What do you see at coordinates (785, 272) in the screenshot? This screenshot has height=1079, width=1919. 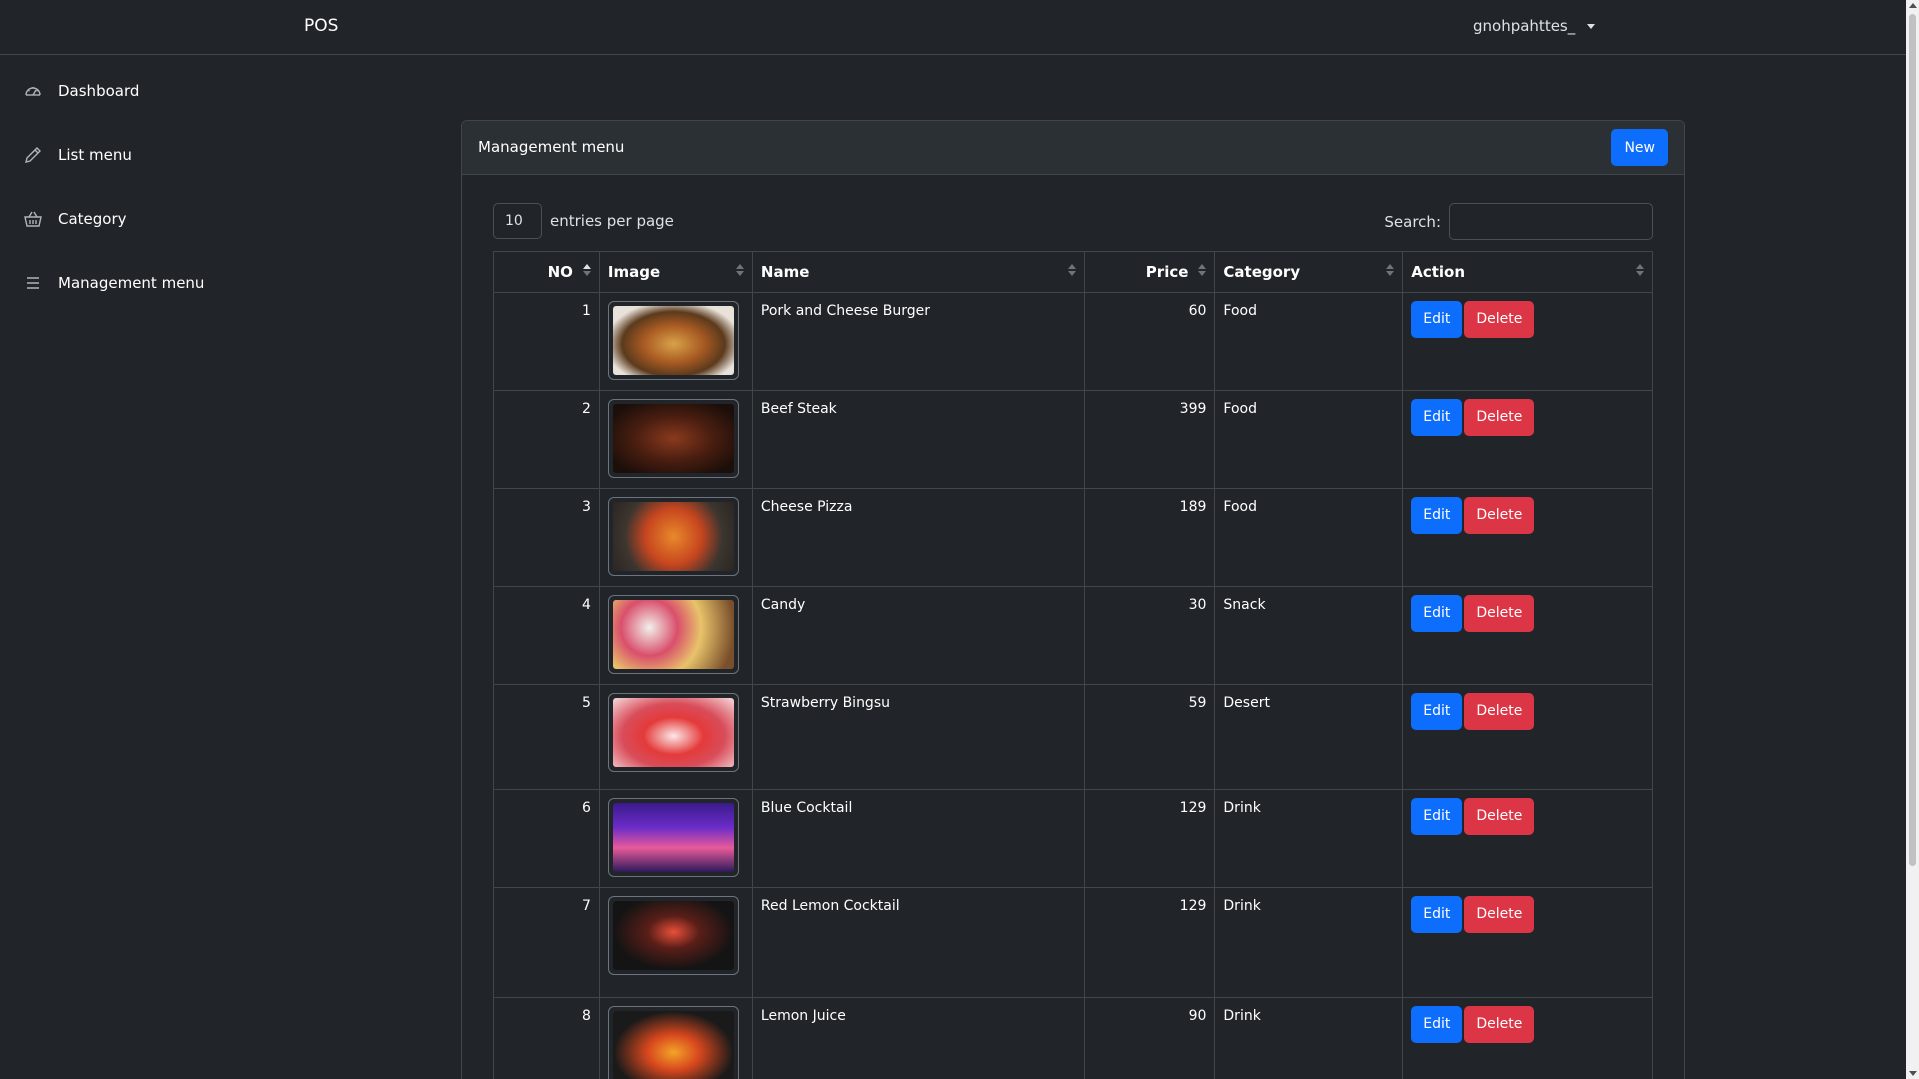 I see `header-label: Name` at bounding box center [785, 272].